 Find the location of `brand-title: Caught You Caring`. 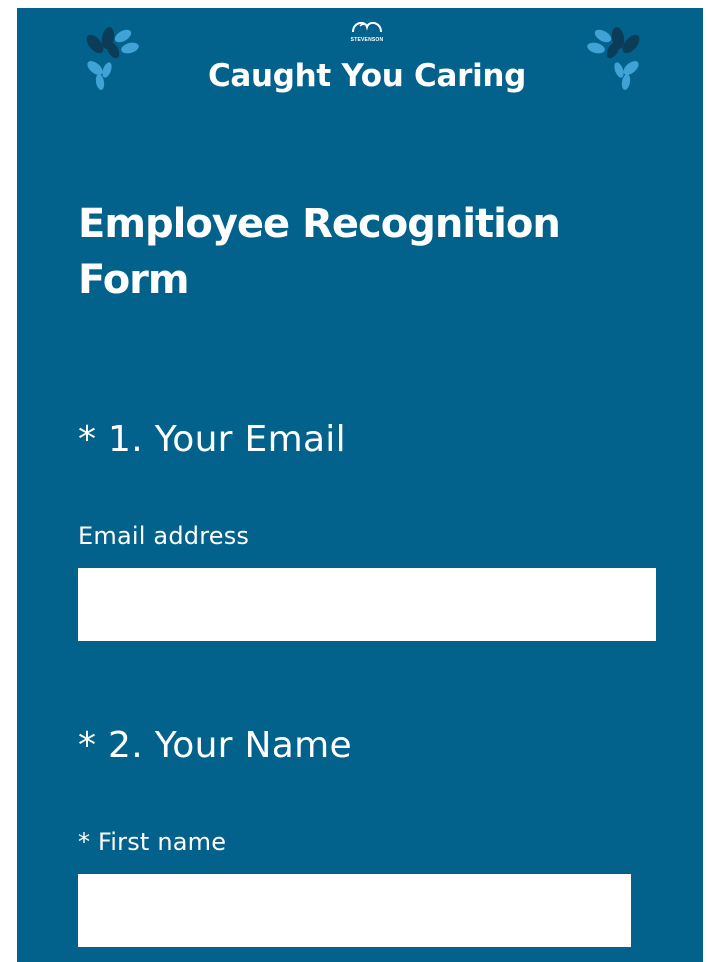

brand-title: Caught You Caring is located at coordinates (367, 76).